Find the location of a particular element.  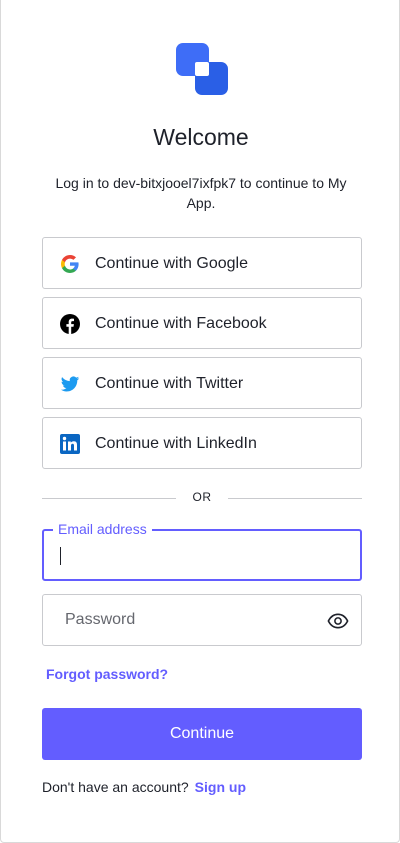

logo-icon is located at coordinates (202, 69).